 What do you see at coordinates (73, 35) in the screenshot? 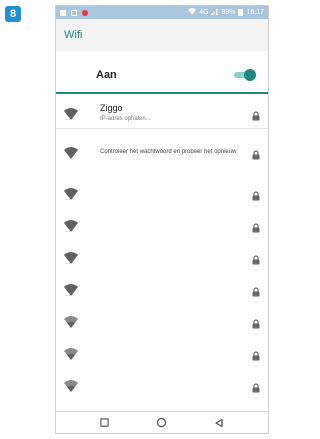
I see `page-title: Wifi` at bounding box center [73, 35].